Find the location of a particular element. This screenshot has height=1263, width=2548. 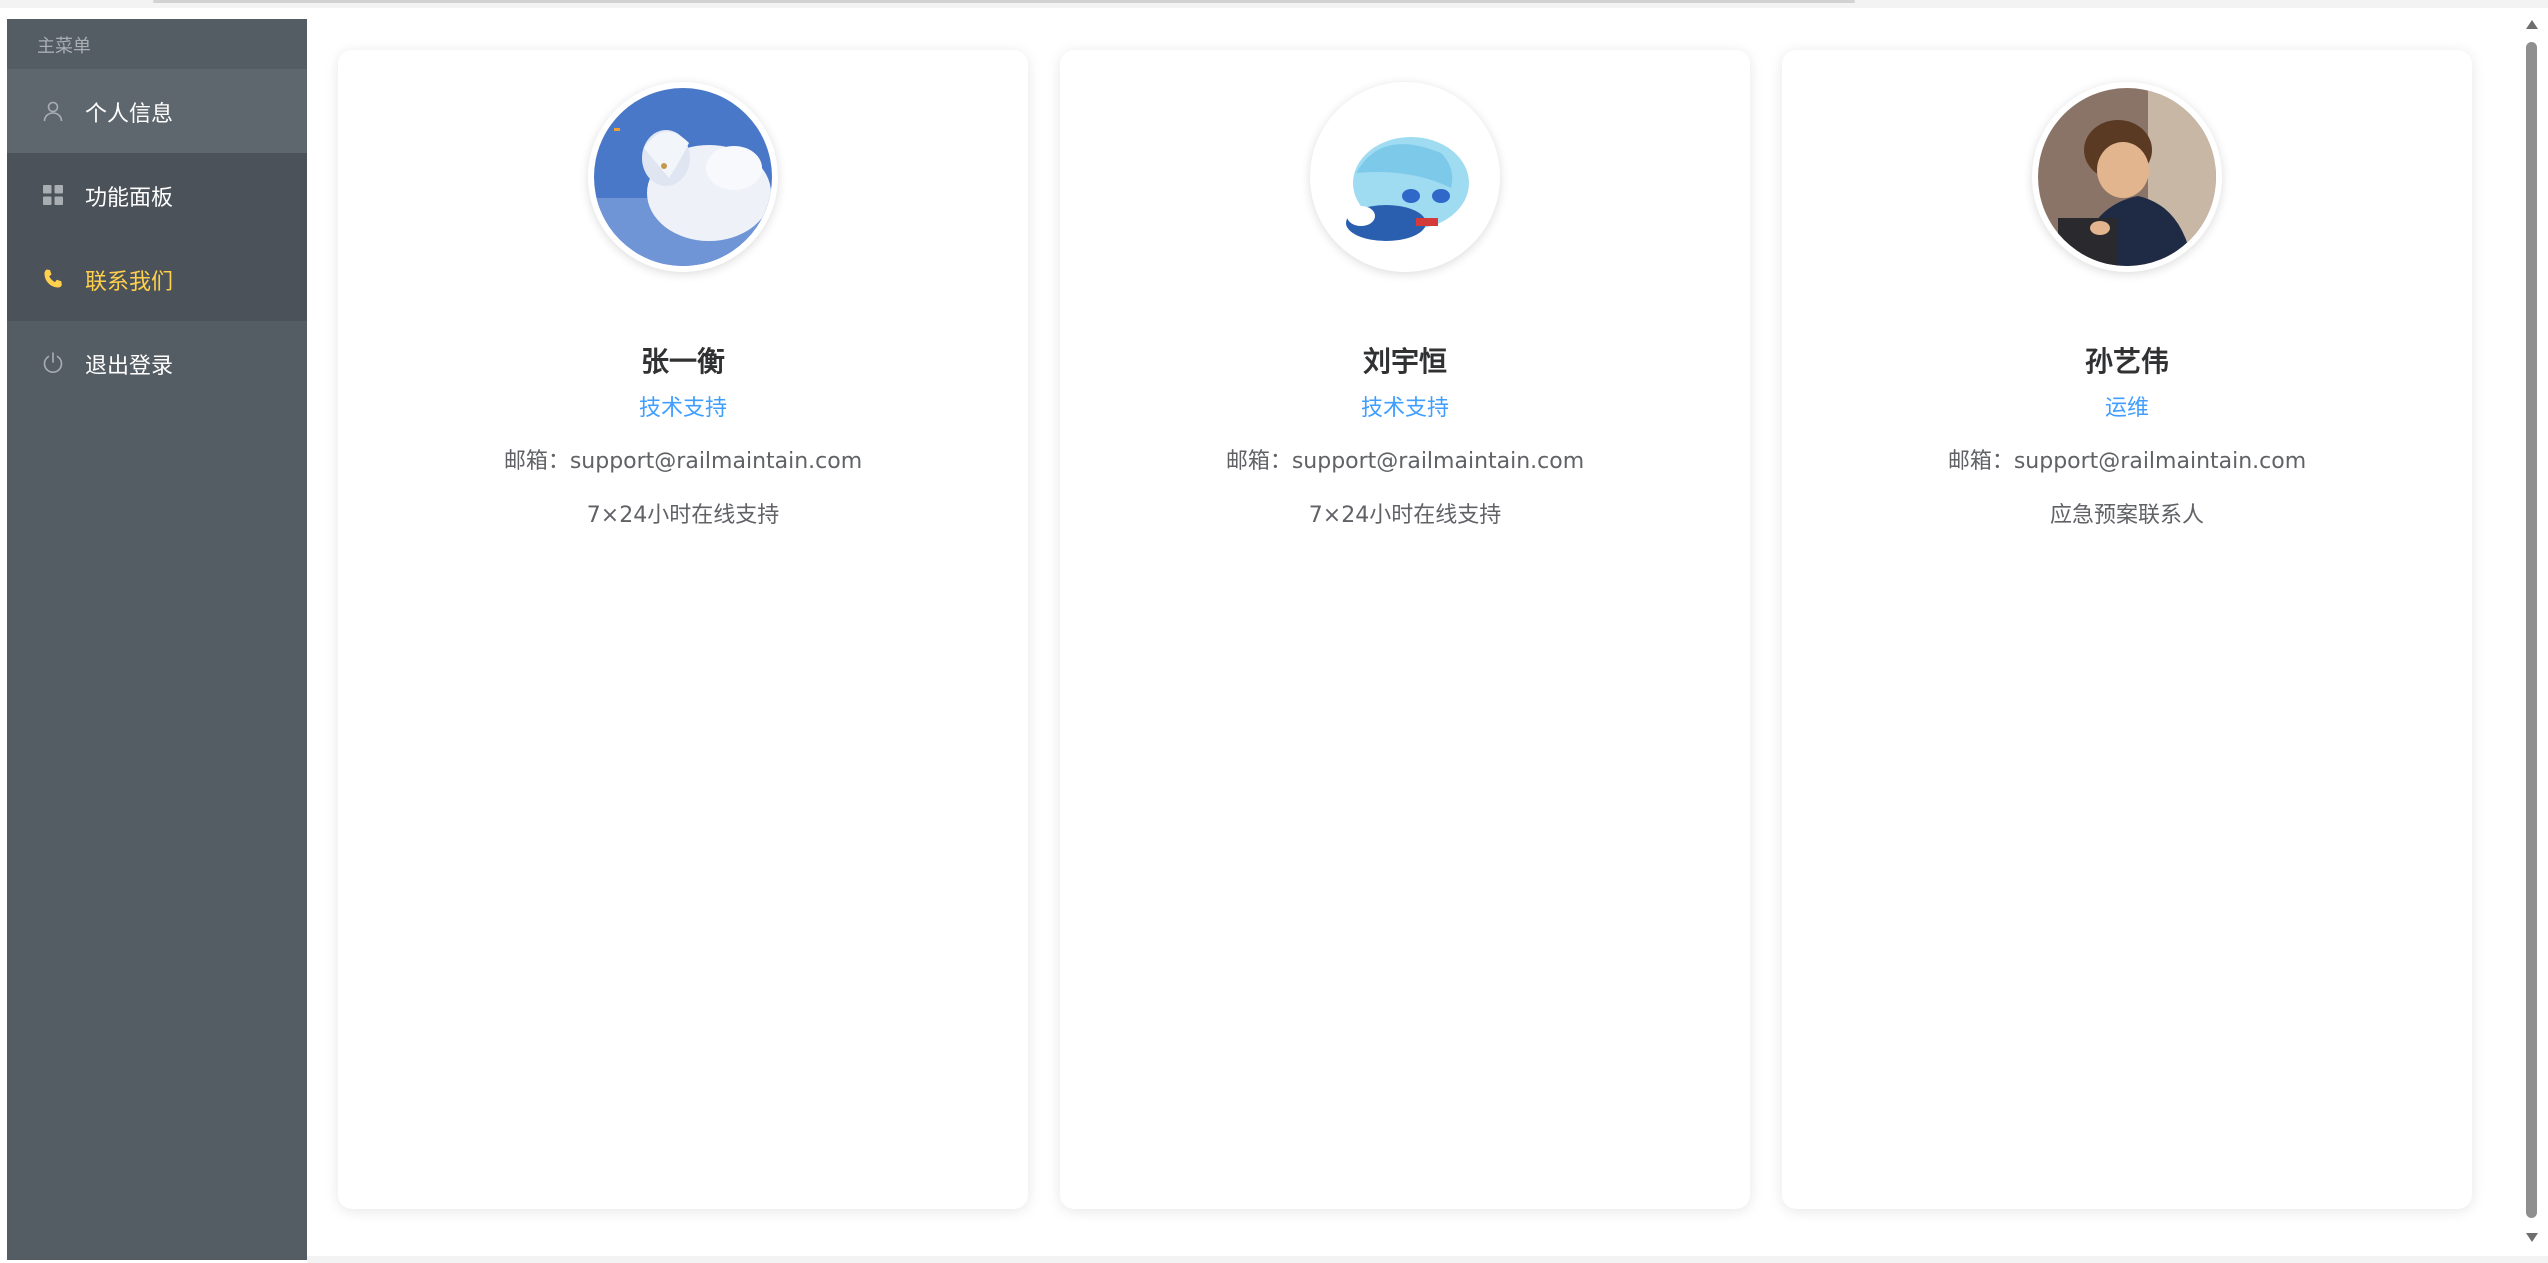

sidebar-item-logout: 退出登录 is located at coordinates (157, 363).